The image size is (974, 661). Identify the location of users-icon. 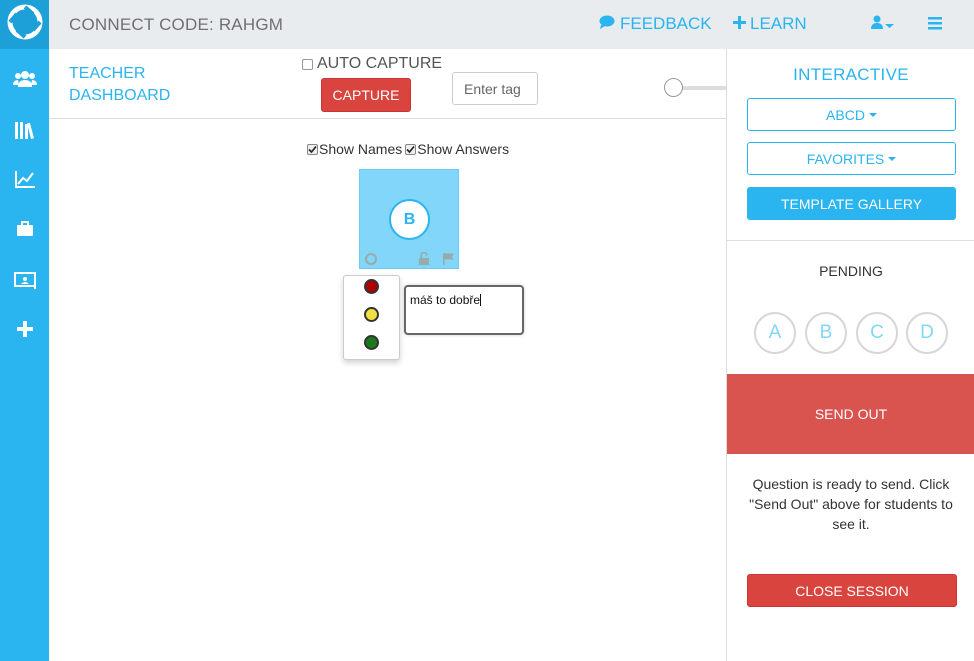
(24, 81).